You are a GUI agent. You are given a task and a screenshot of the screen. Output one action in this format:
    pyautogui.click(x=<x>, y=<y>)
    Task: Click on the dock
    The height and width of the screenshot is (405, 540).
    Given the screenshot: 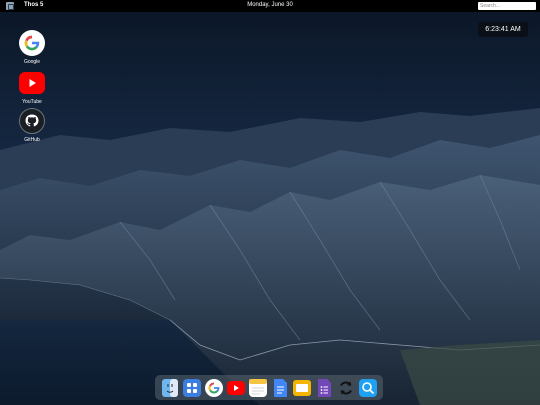 What is the action you would take?
    pyautogui.click(x=269, y=387)
    